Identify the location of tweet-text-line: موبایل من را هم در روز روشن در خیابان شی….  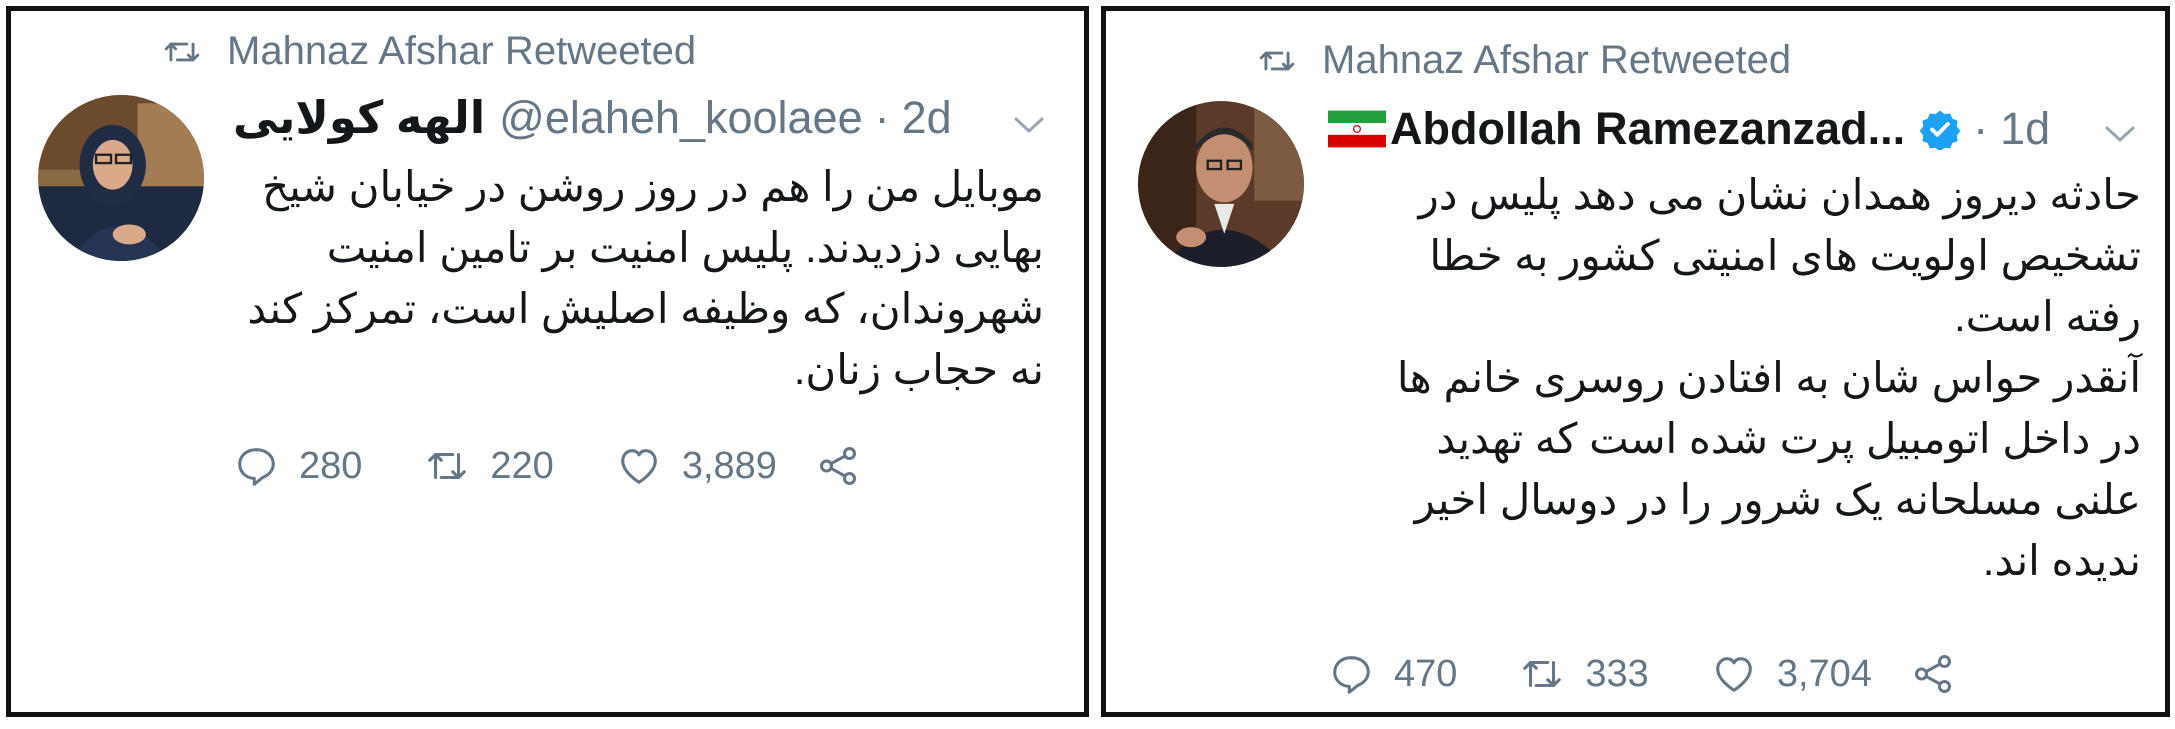
(652, 186).